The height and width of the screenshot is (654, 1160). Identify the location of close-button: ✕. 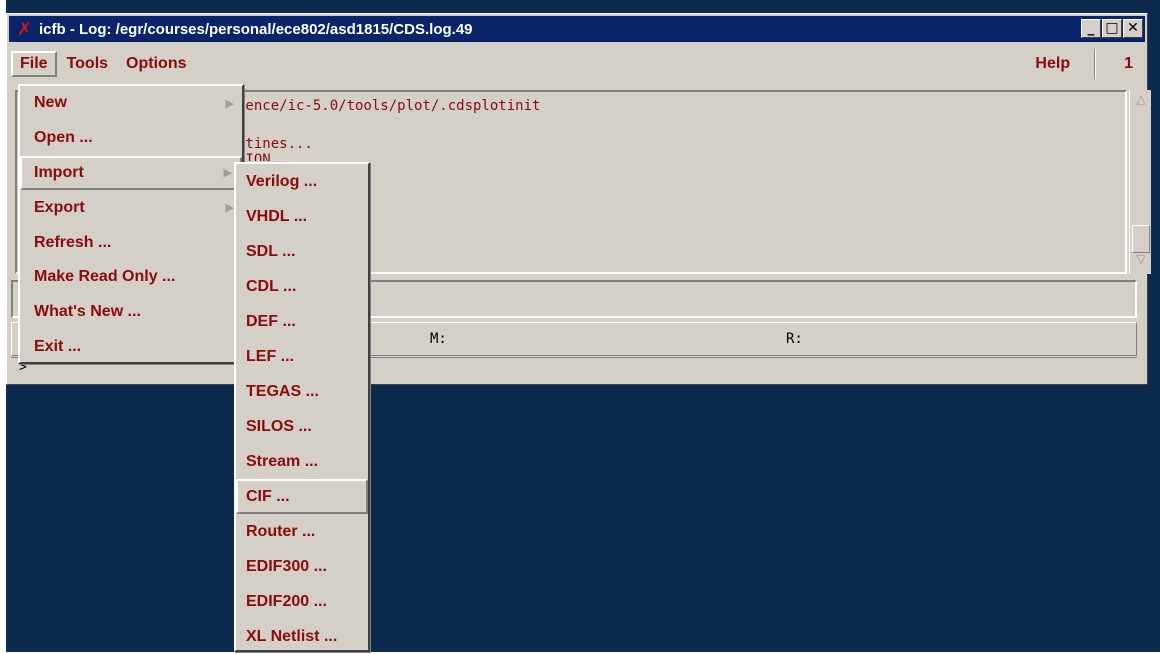
(1133, 28).